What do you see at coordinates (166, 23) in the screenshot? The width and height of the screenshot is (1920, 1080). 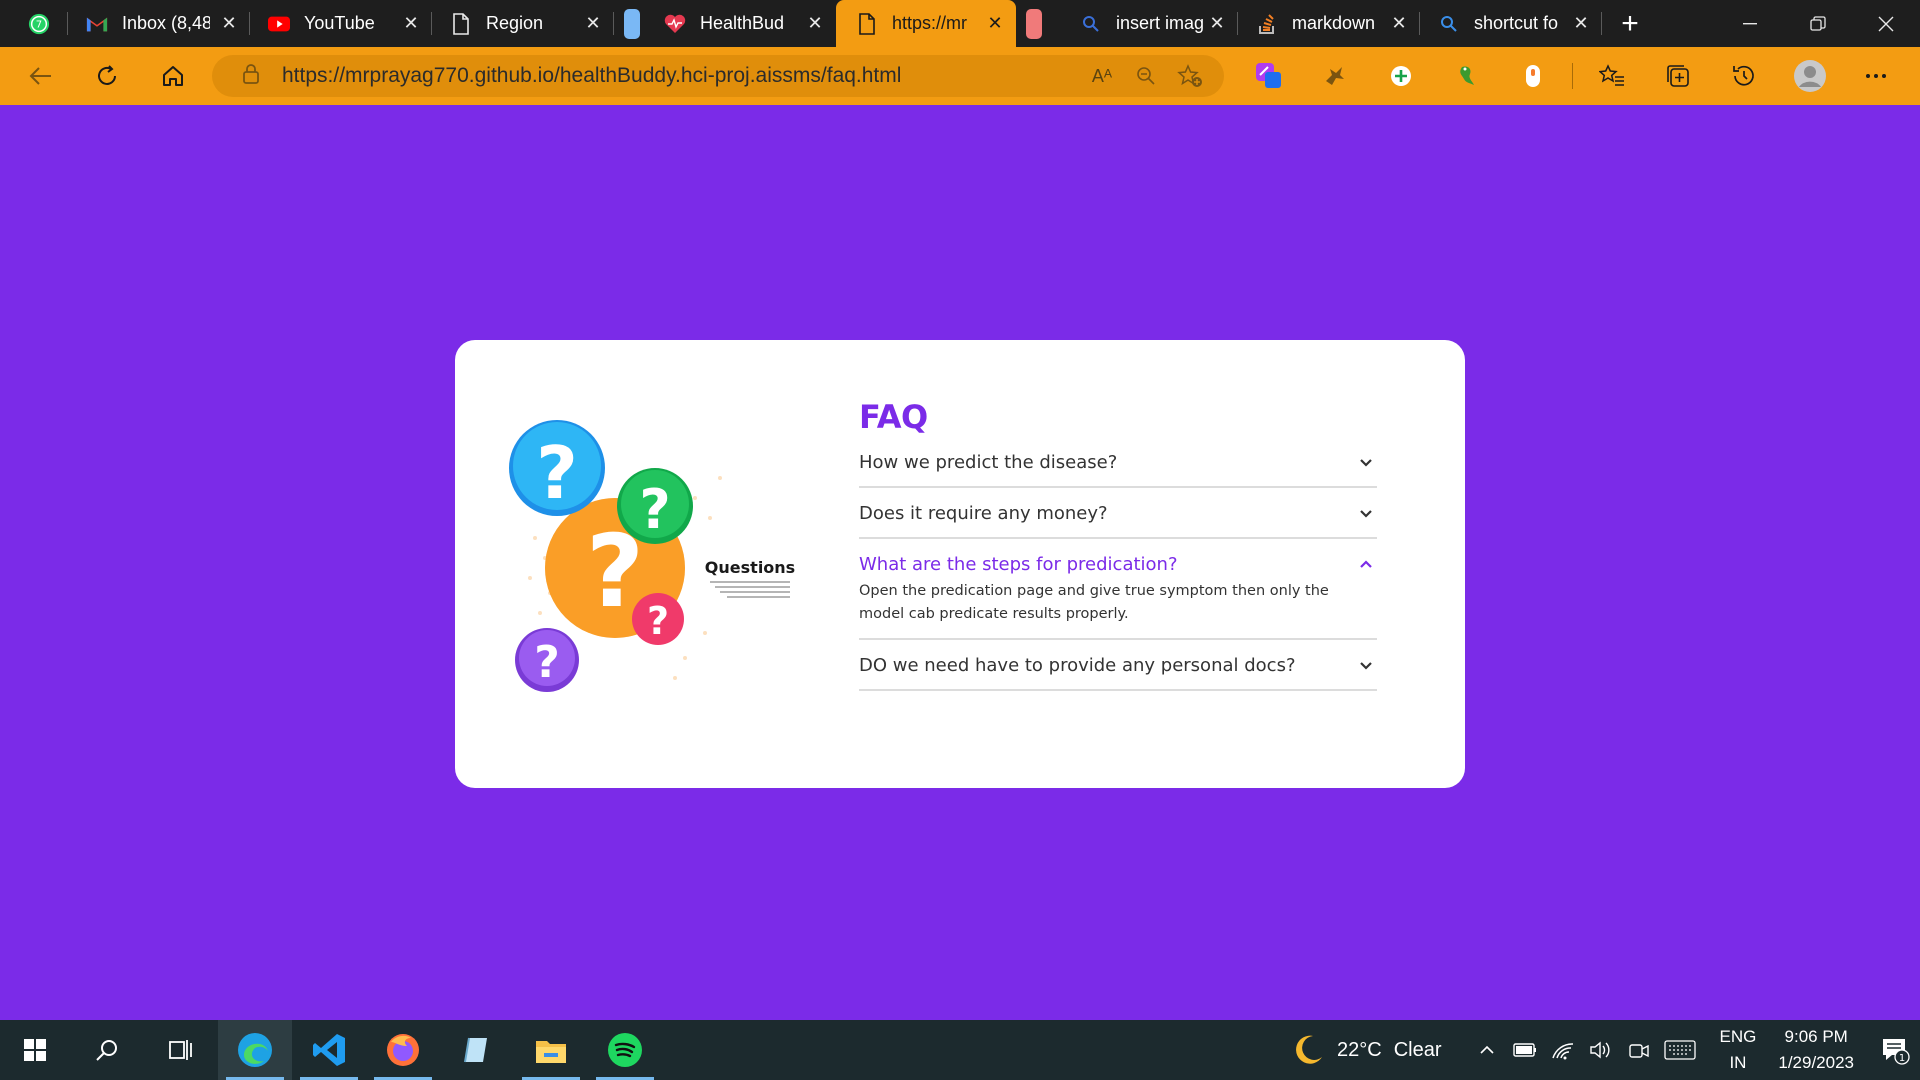 I see `tab-title: Inbox (8,48` at bounding box center [166, 23].